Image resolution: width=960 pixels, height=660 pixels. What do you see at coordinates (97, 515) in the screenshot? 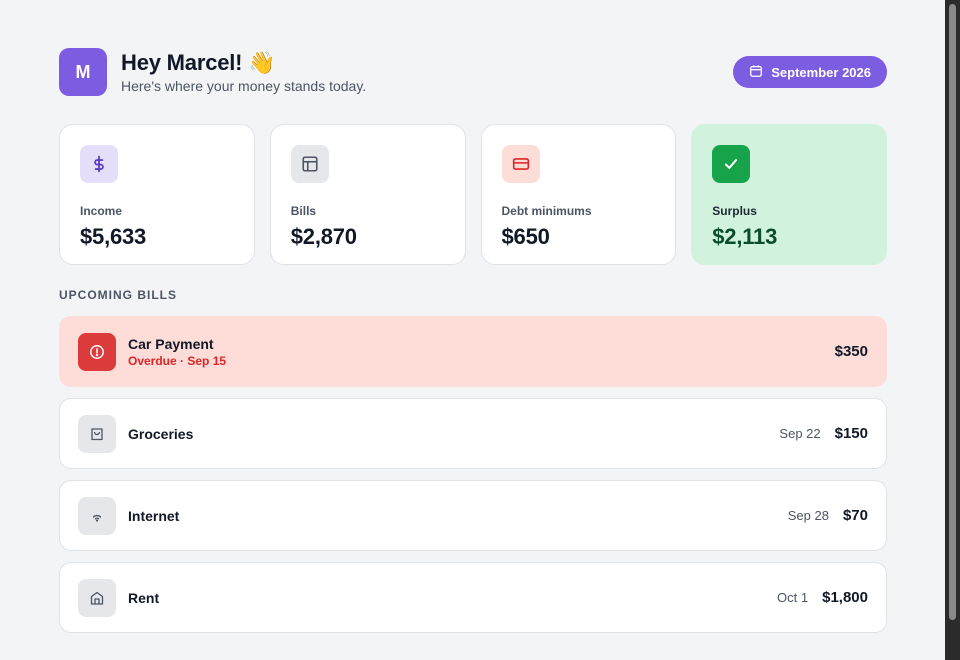
I see `wifi-icon` at bounding box center [97, 515].